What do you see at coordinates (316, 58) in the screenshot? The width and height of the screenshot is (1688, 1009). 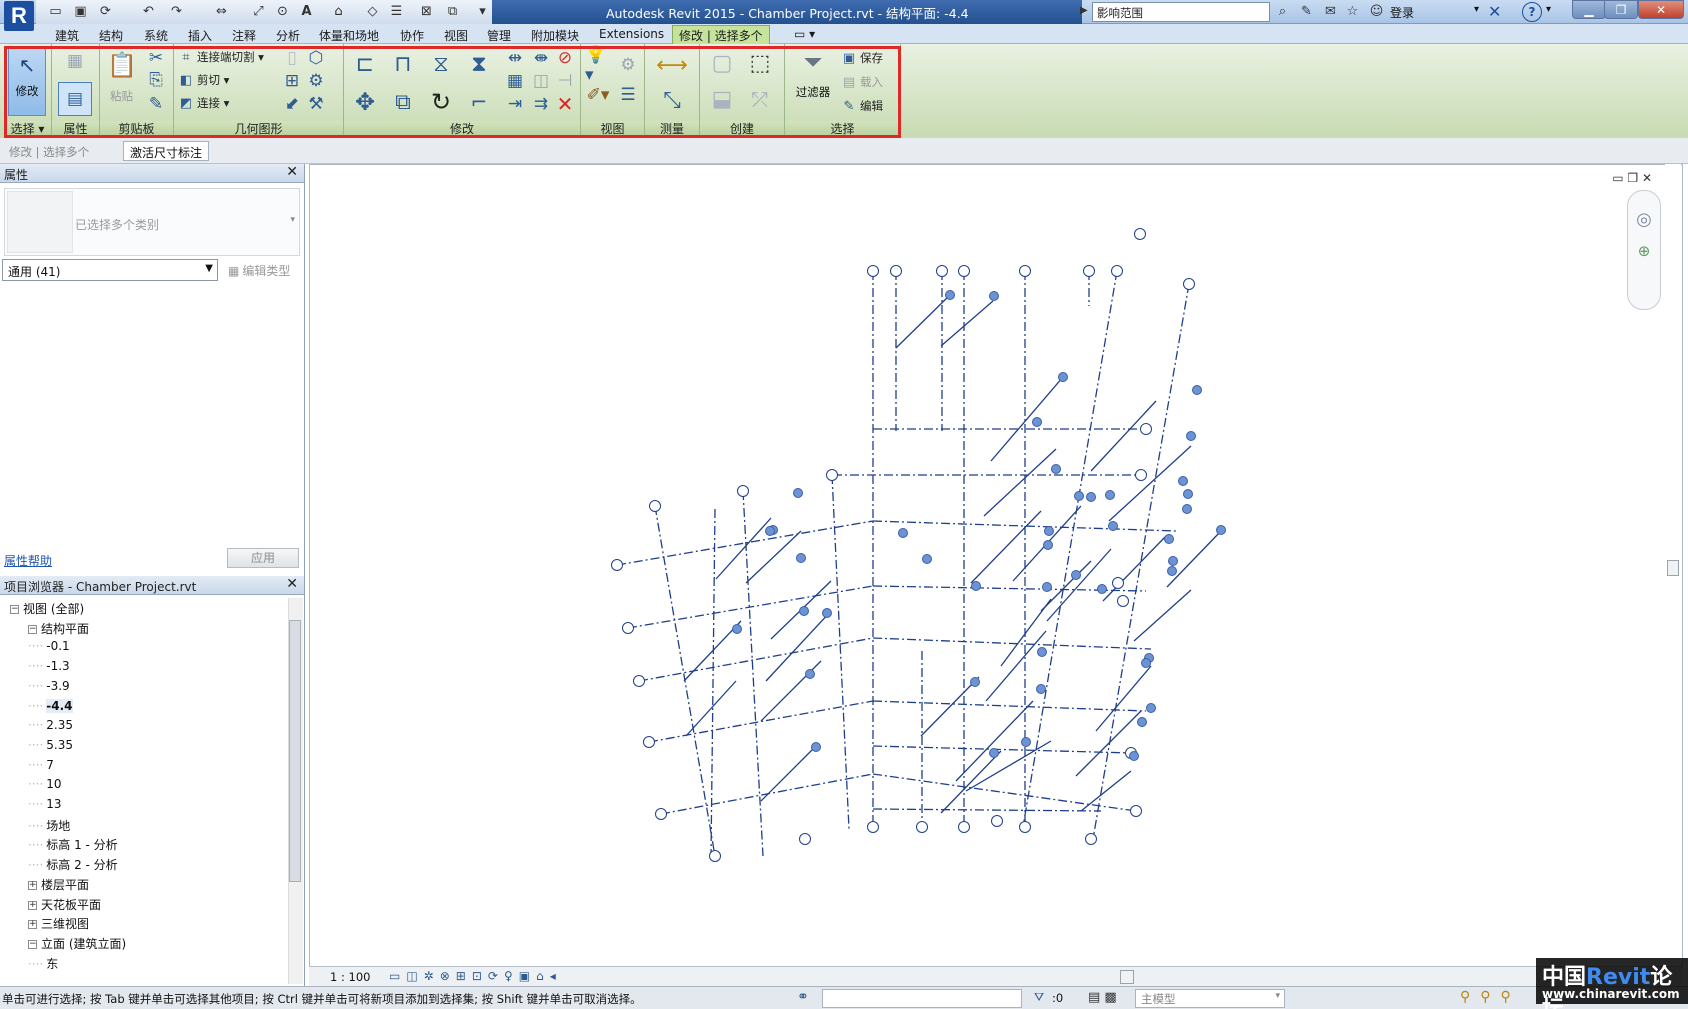 I see `split-face-icon: ⬡` at bounding box center [316, 58].